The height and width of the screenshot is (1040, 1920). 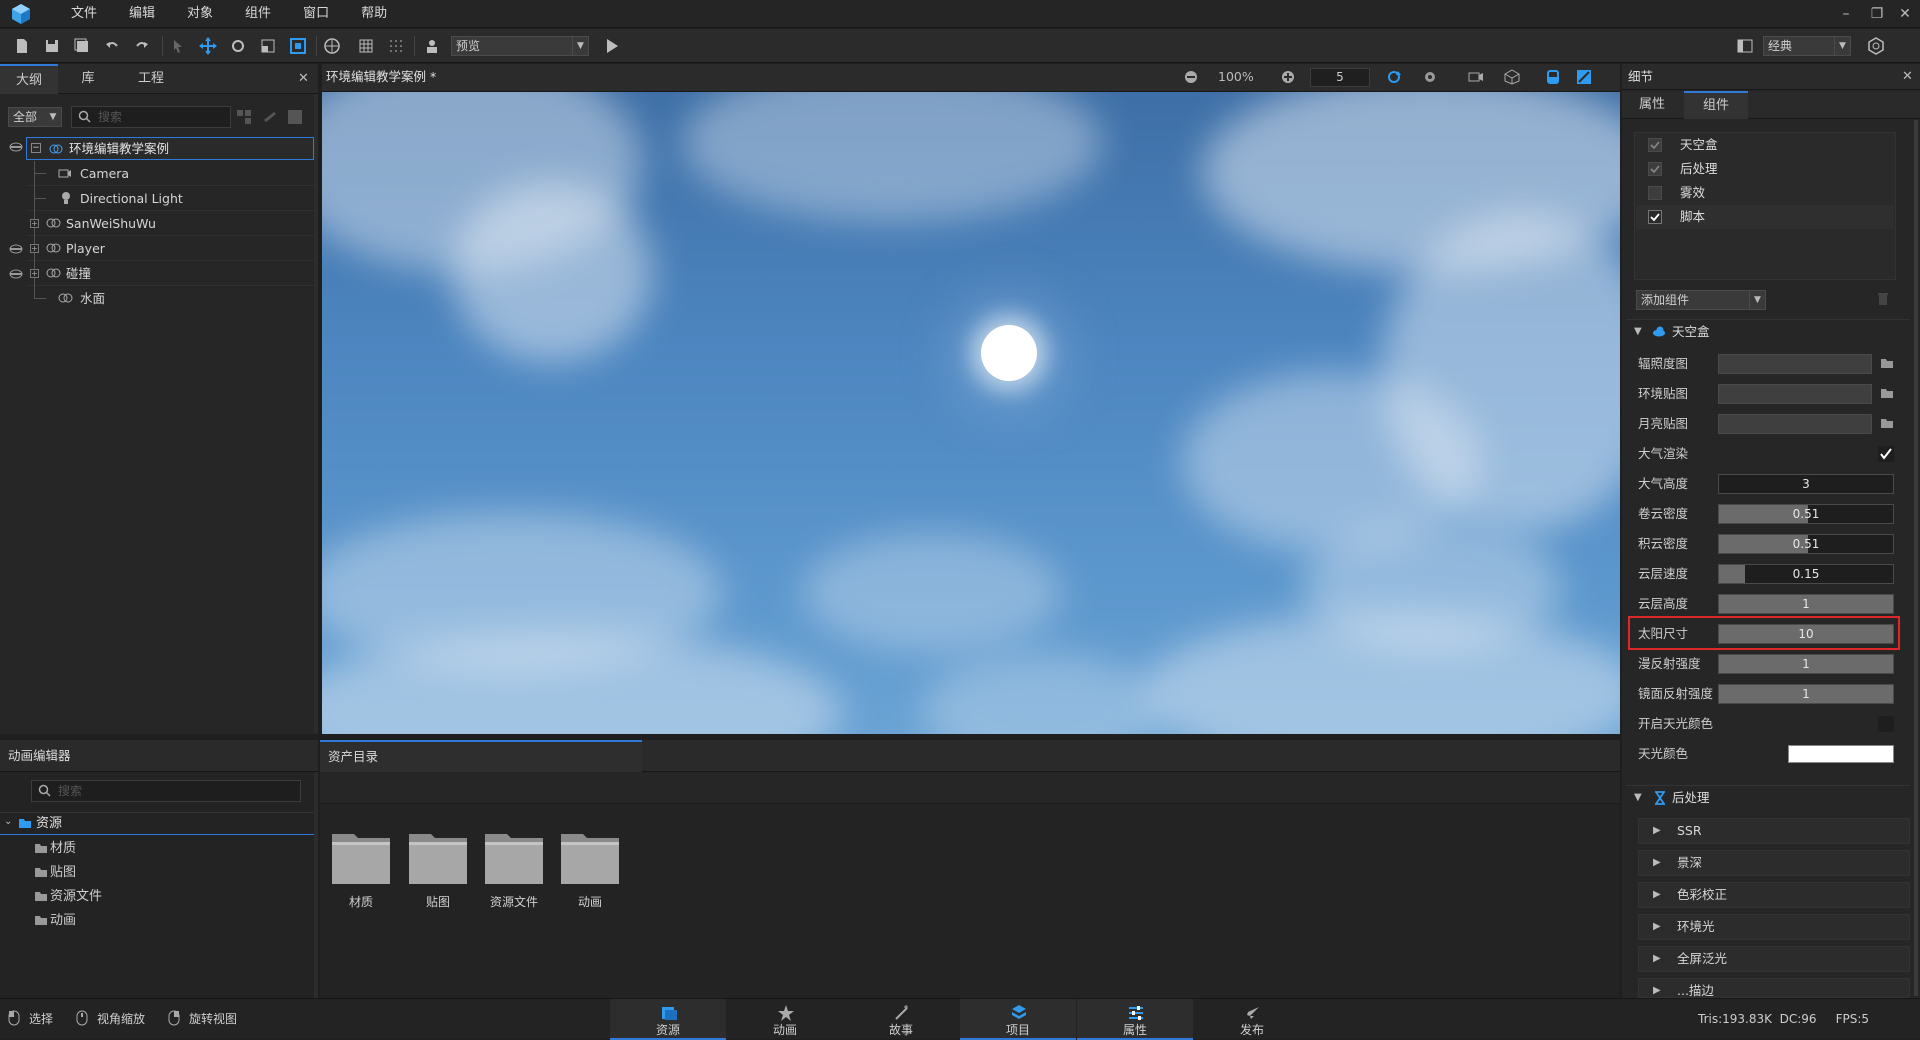 I want to click on specular-intensity-slider: 1, so click(x=1806, y=694).